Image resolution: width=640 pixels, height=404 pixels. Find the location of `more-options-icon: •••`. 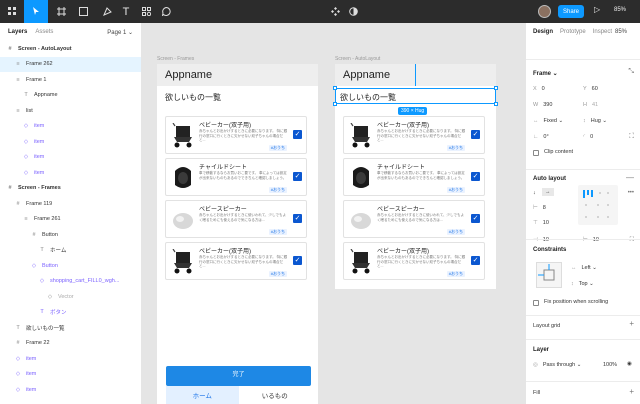

more-options-icon: ••• is located at coordinates (631, 193).